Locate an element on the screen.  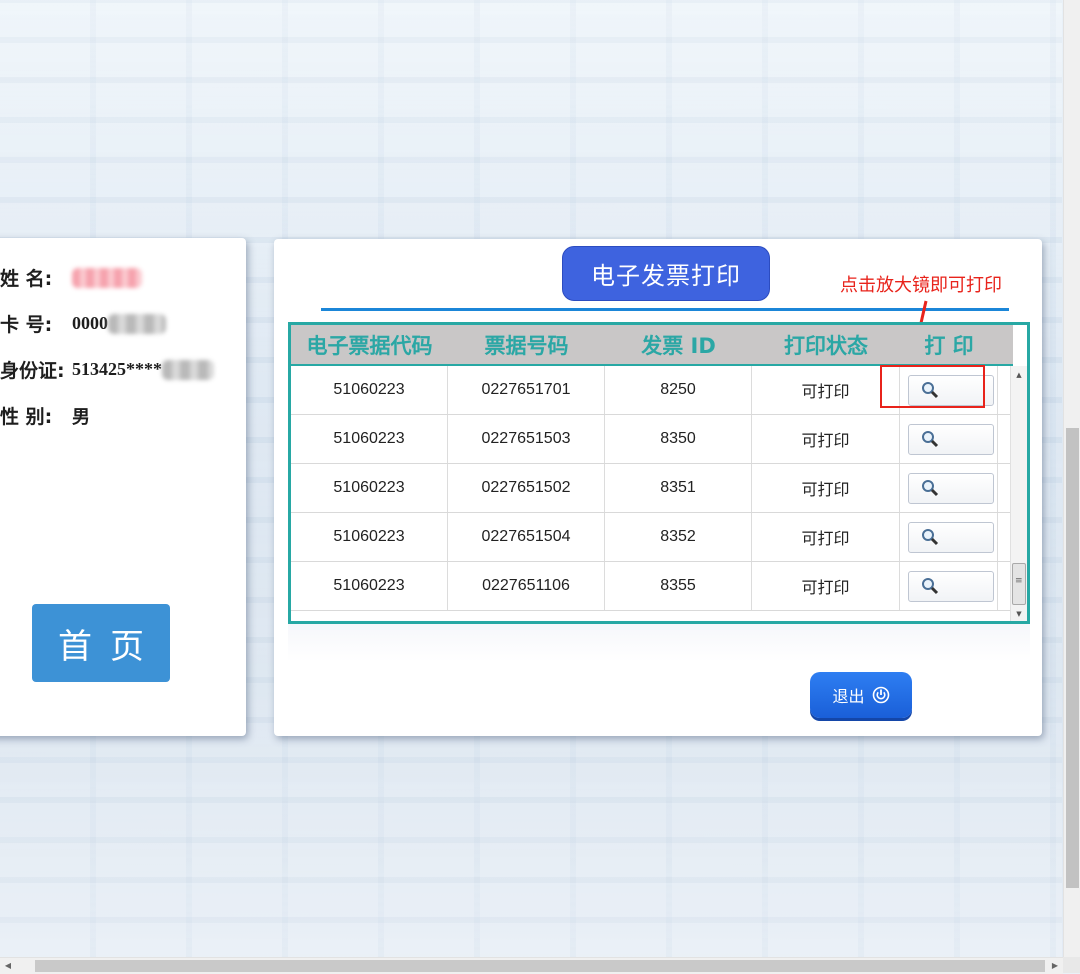
name-row: 姓 名: is located at coordinates (71, 277).